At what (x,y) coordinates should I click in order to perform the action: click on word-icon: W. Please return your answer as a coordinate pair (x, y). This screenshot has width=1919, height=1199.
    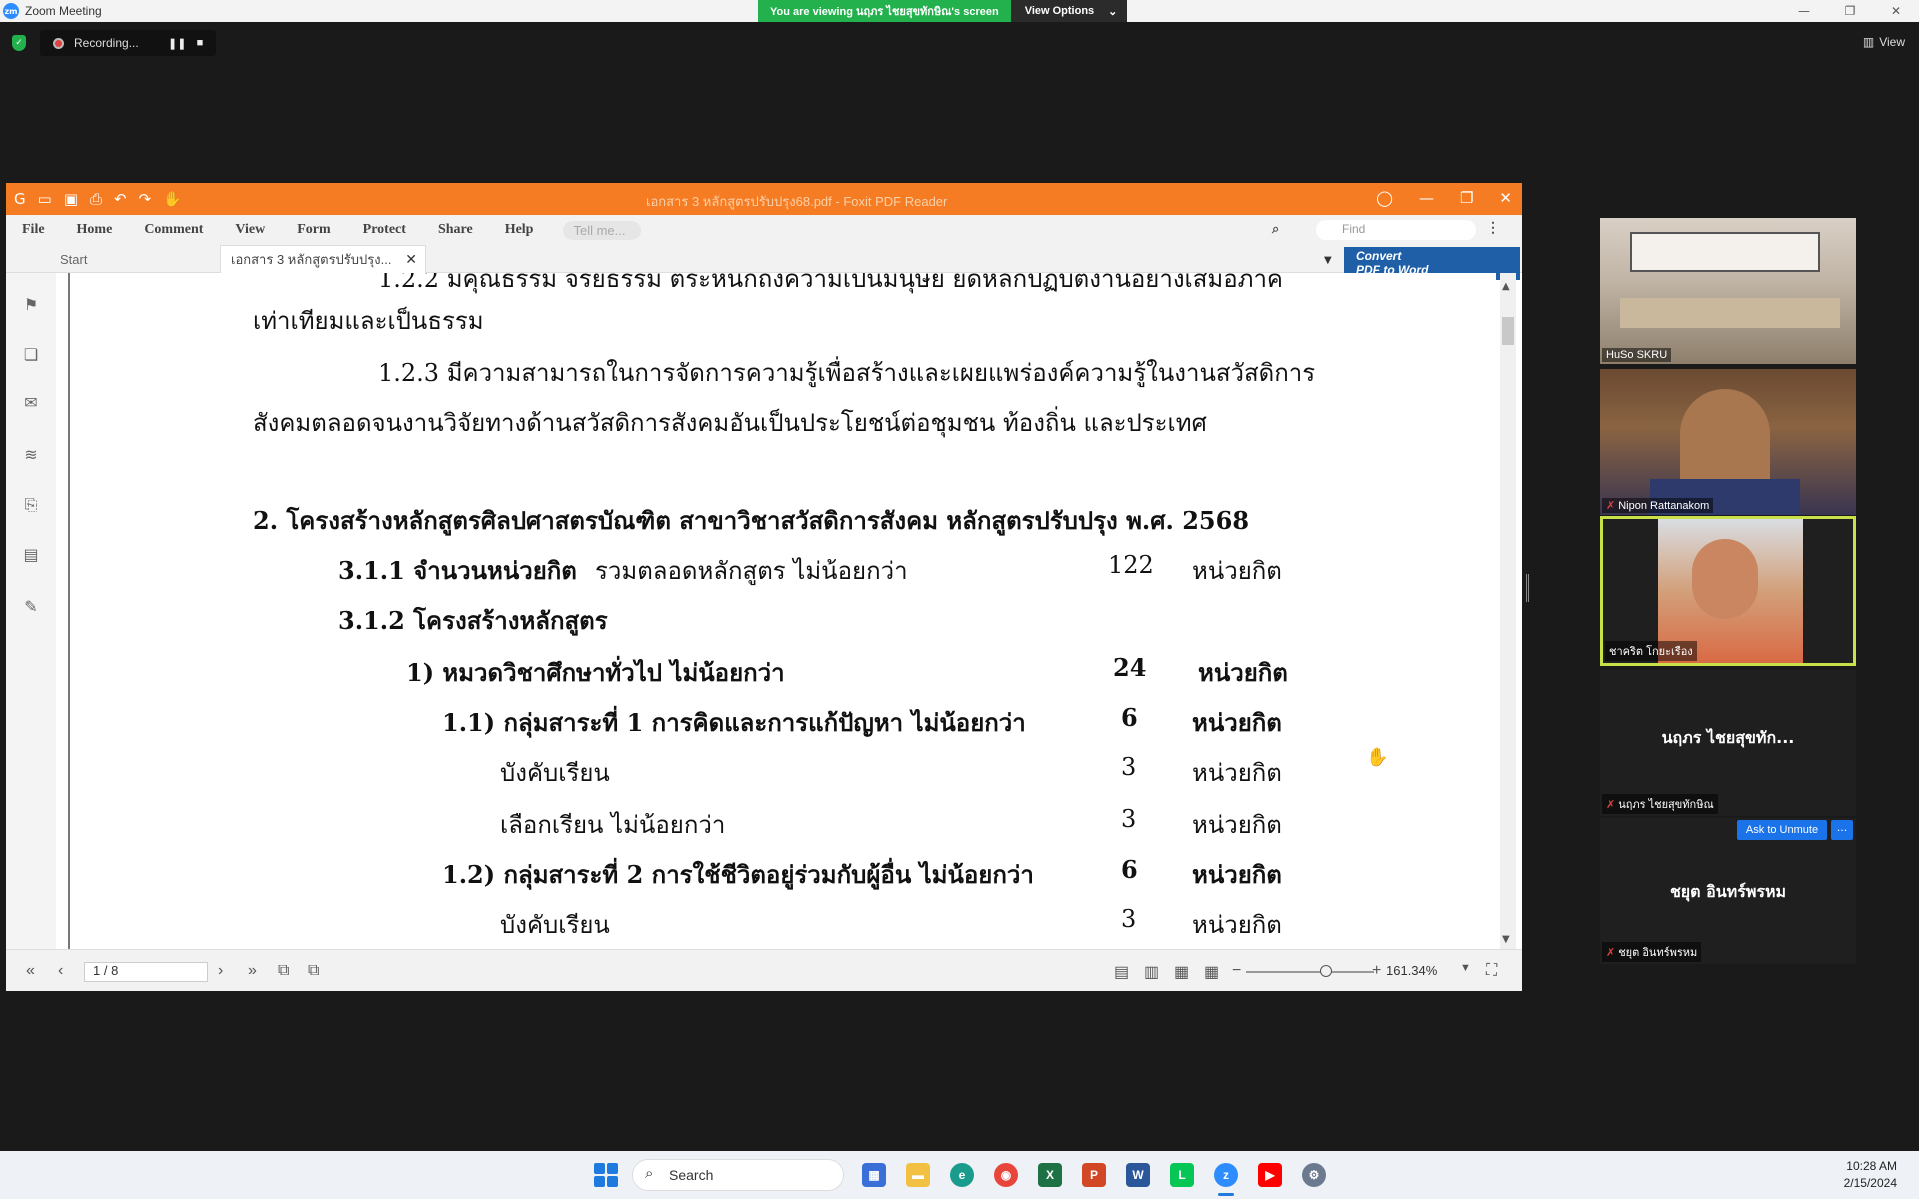
    Looking at the image, I should click on (1138, 1175).